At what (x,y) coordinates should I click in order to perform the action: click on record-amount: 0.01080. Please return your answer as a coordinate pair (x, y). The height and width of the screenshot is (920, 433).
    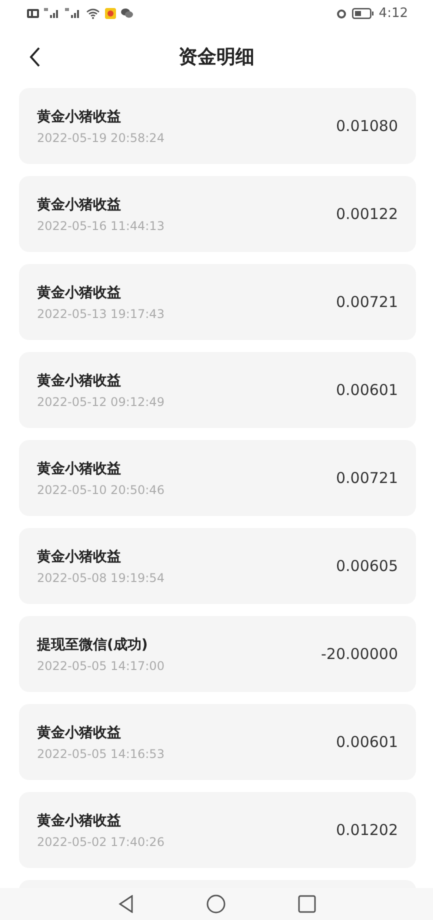
    Looking at the image, I should click on (367, 126).